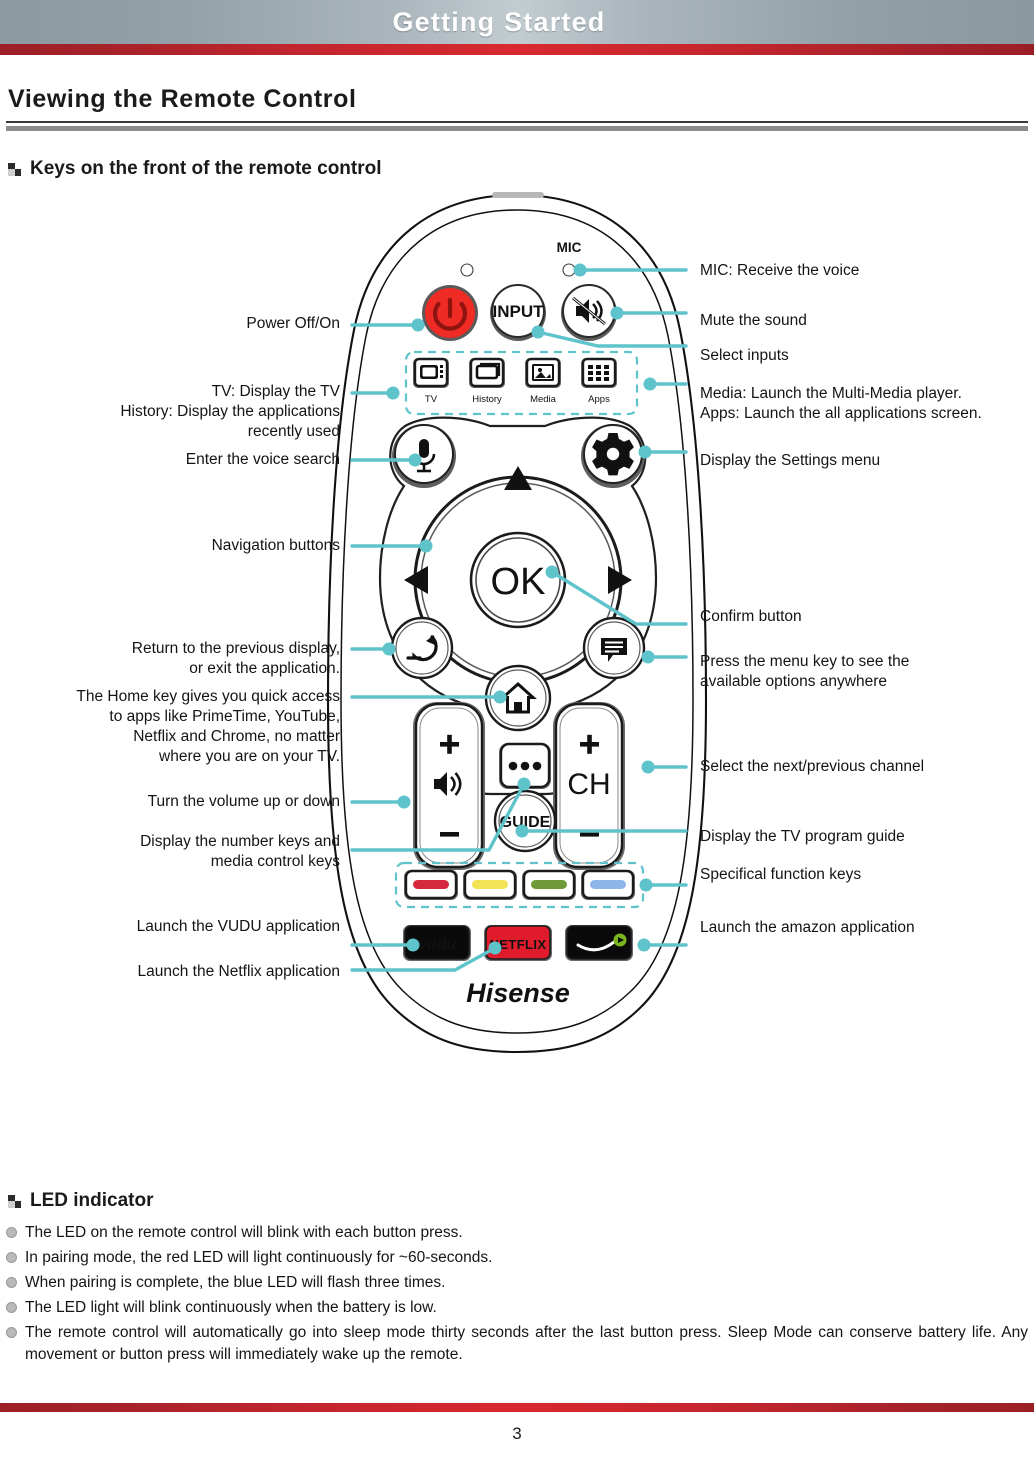  Describe the element at coordinates (517, 122) in the screenshot. I see `section-rule-thin` at that location.